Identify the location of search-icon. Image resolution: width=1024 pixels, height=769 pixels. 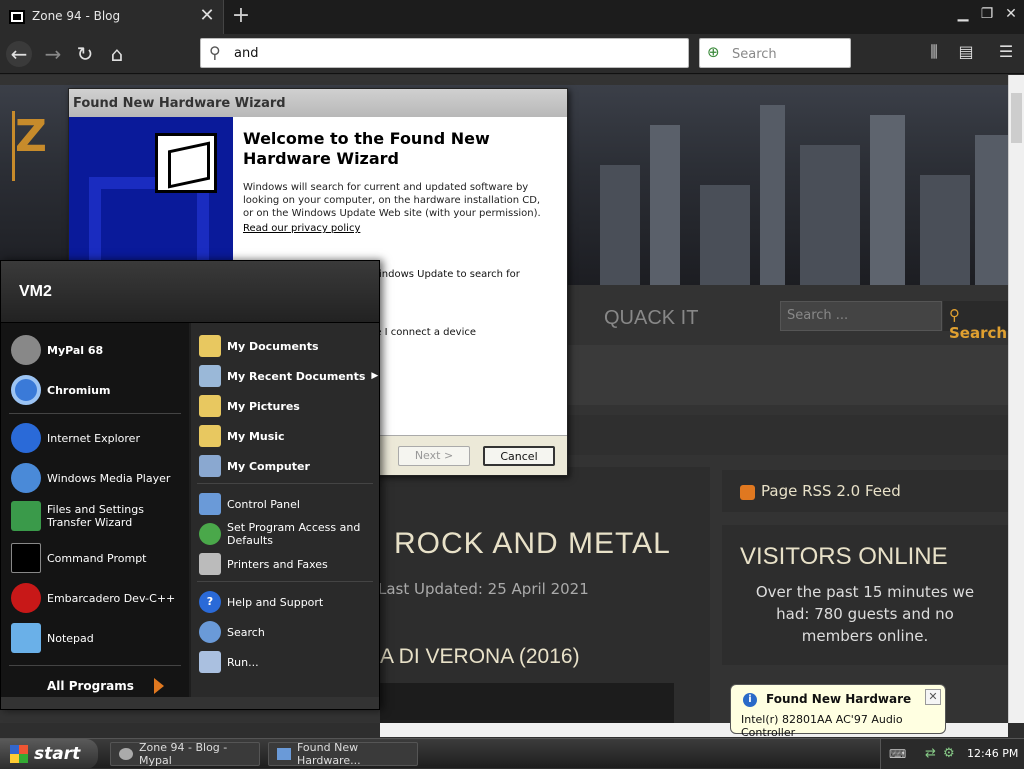
(210, 632).